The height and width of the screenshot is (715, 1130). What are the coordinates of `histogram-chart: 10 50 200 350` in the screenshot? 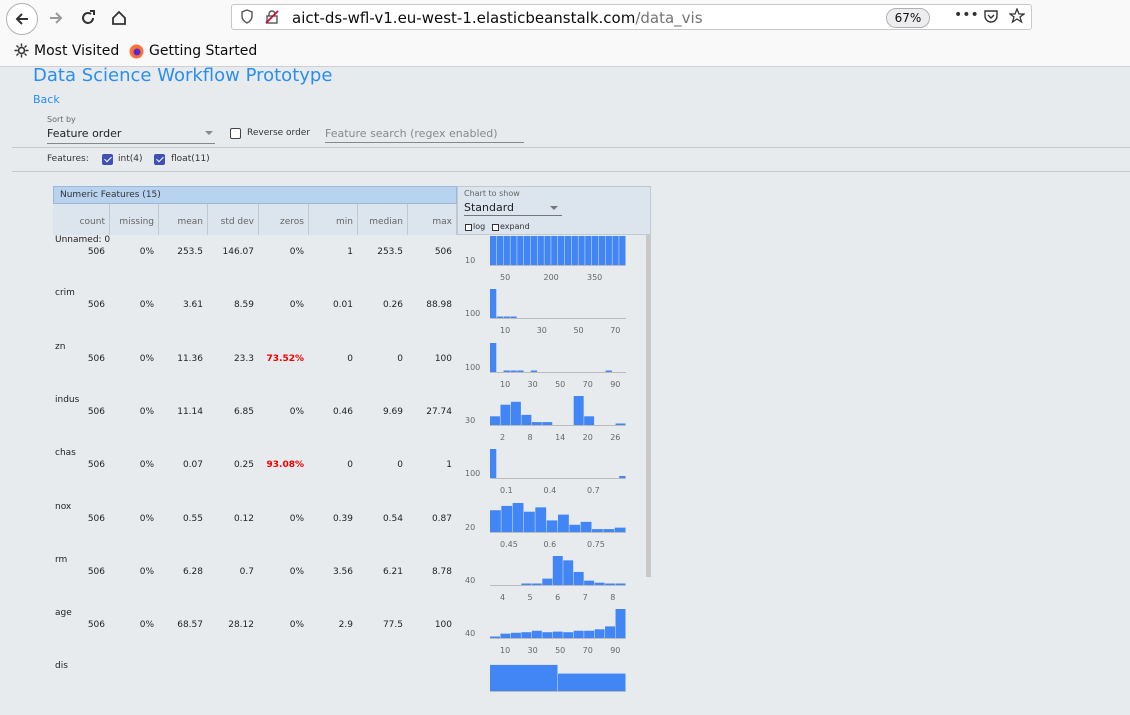 It's located at (545, 259).